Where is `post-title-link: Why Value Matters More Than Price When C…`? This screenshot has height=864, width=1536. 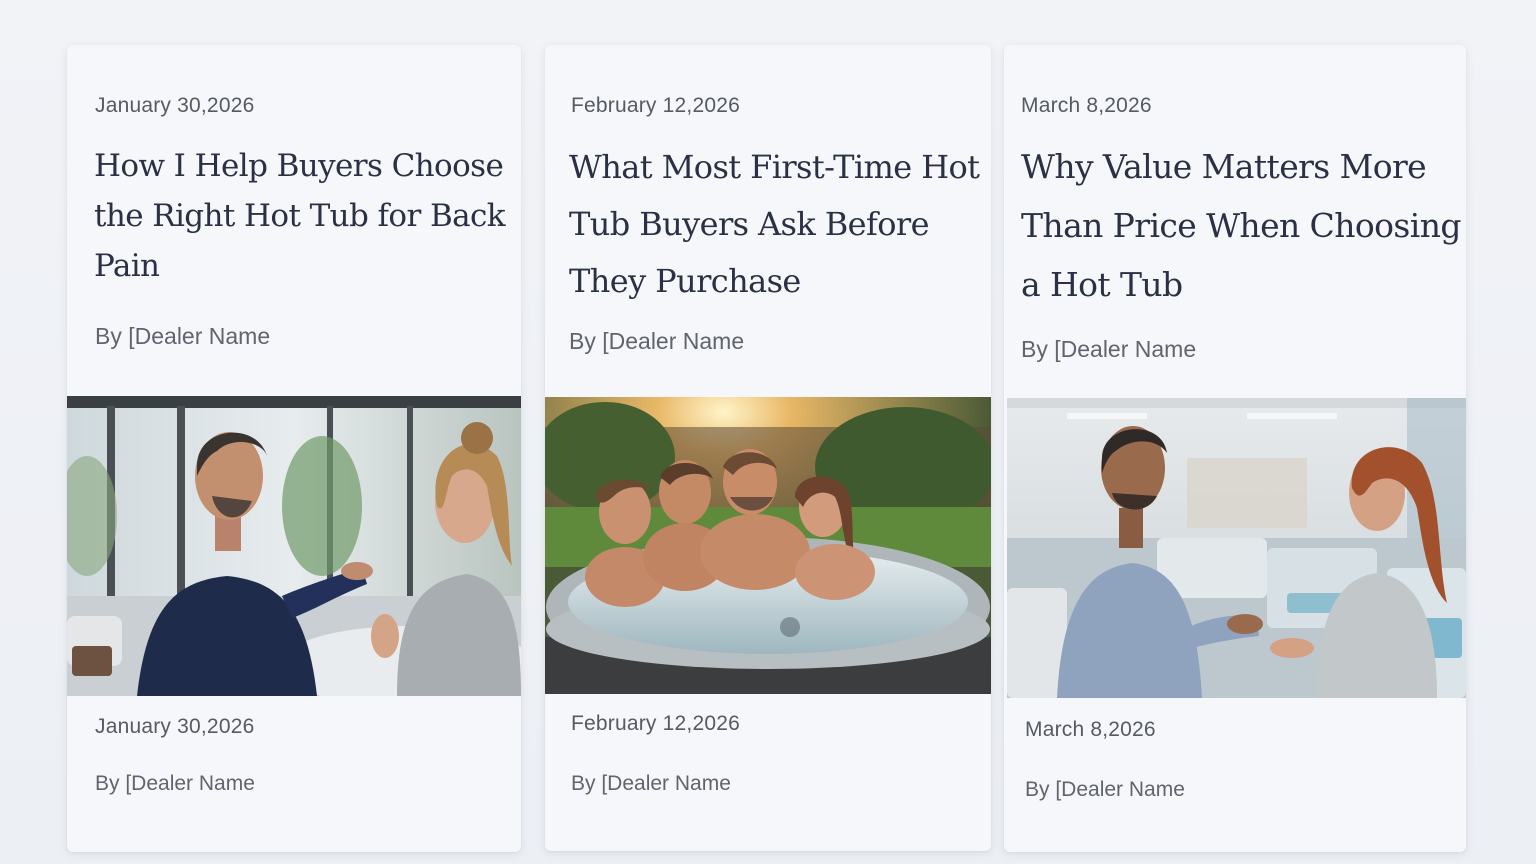 post-title-link: Why Value Matters More Than Price When C… is located at coordinates (1243, 225).